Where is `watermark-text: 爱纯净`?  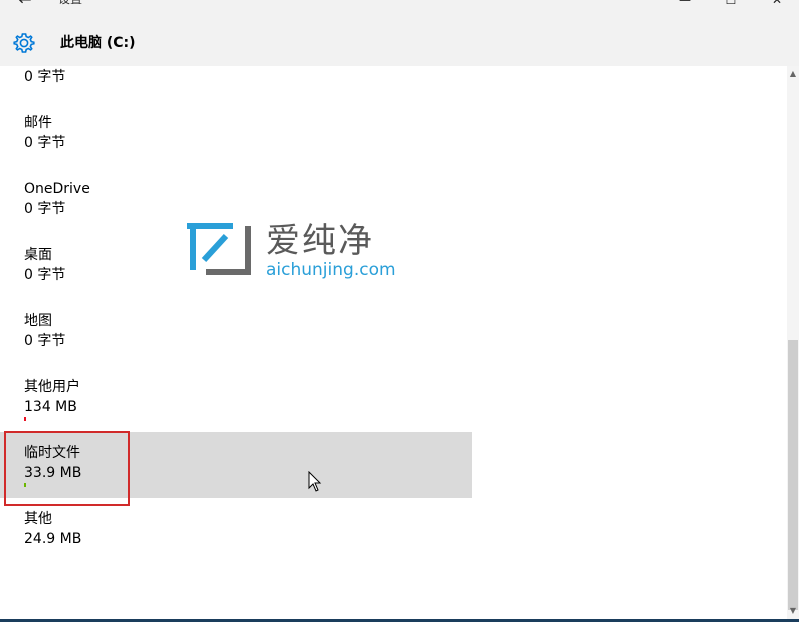 watermark-text: 爱纯净 is located at coordinates (320, 241).